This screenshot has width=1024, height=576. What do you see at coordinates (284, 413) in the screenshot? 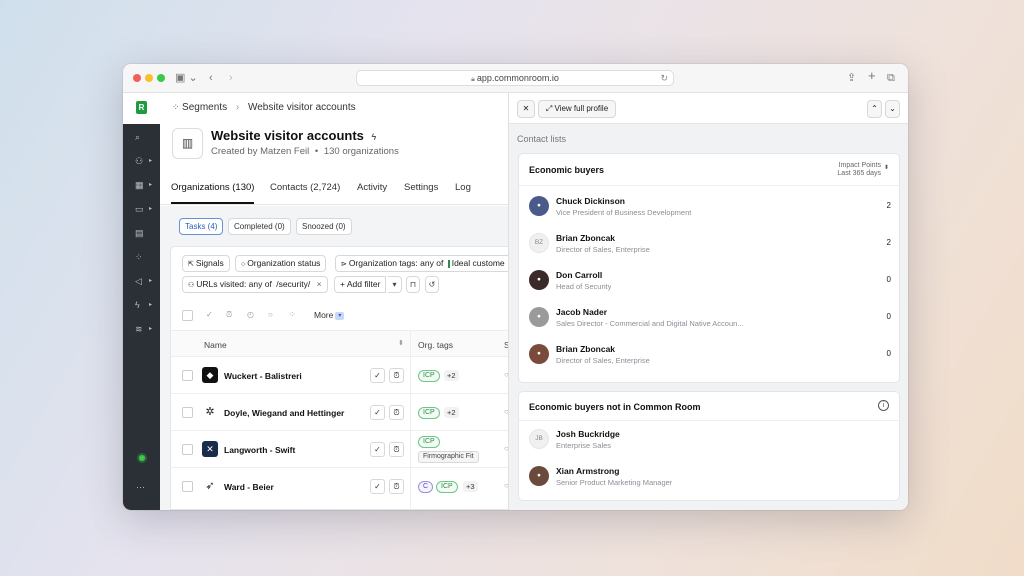
I see `org-name: Doyle, Wiegand and Hettinger` at bounding box center [284, 413].